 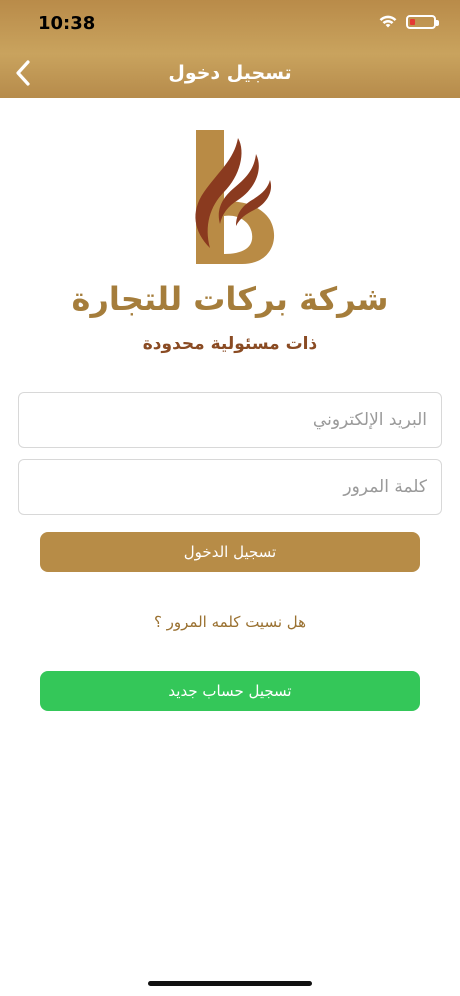 I want to click on email-field, so click(x=230, y=420).